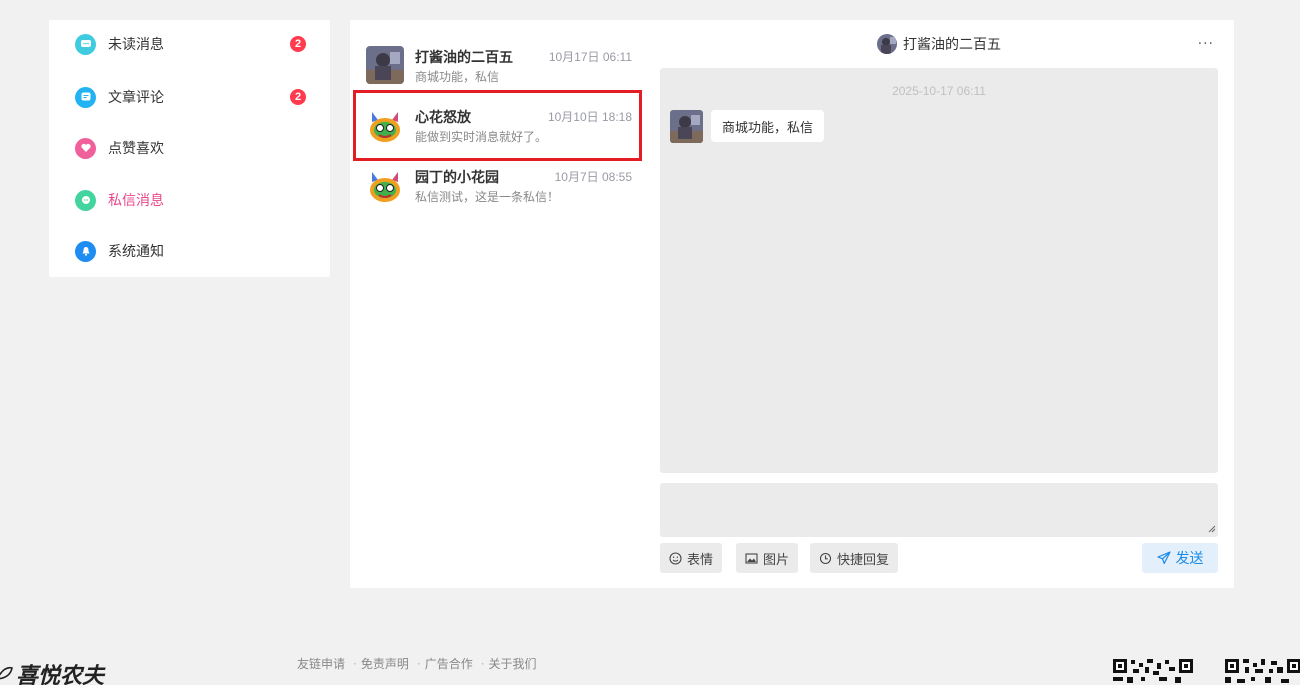 The width and height of the screenshot is (1300, 685). I want to click on chat-bubble-icon, so click(85, 44).